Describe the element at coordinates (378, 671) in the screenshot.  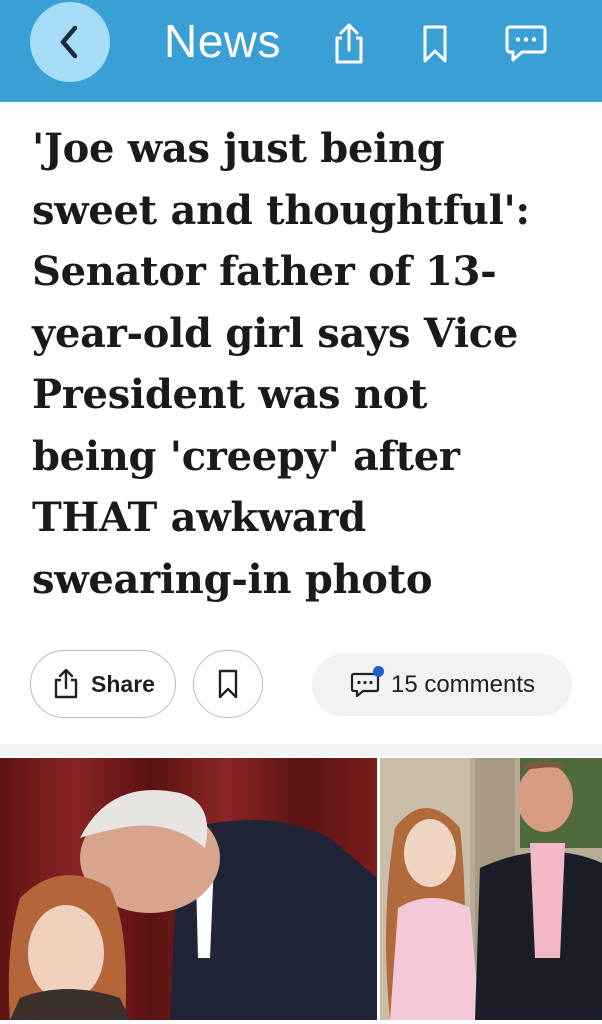
I see `unread-dot` at that location.